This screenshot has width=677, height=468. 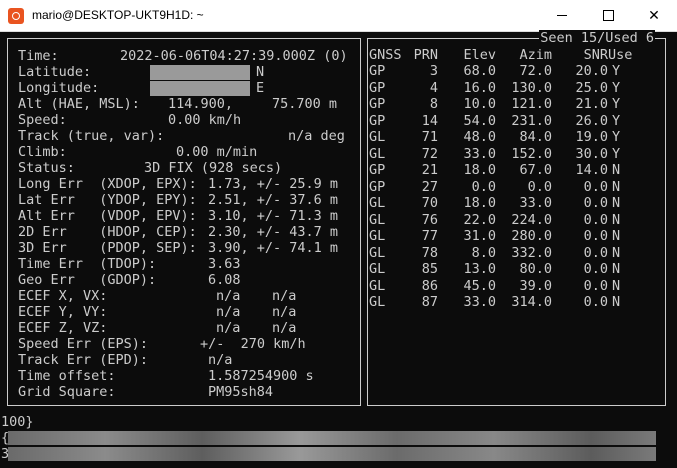 I want to click on alt-label: Alt (HAE, MSL):, so click(x=79, y=104).